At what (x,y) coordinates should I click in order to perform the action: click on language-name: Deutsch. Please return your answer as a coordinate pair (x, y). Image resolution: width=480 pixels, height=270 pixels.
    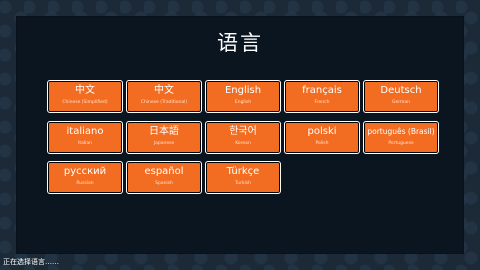
    Looking at the image, I should click on (401, 90).